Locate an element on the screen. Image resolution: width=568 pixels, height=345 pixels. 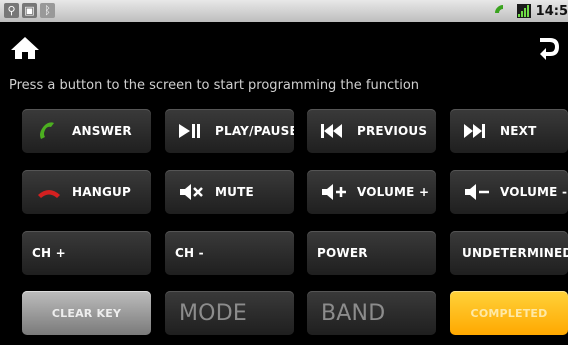
next-icon is located at coordinates (477, 131).